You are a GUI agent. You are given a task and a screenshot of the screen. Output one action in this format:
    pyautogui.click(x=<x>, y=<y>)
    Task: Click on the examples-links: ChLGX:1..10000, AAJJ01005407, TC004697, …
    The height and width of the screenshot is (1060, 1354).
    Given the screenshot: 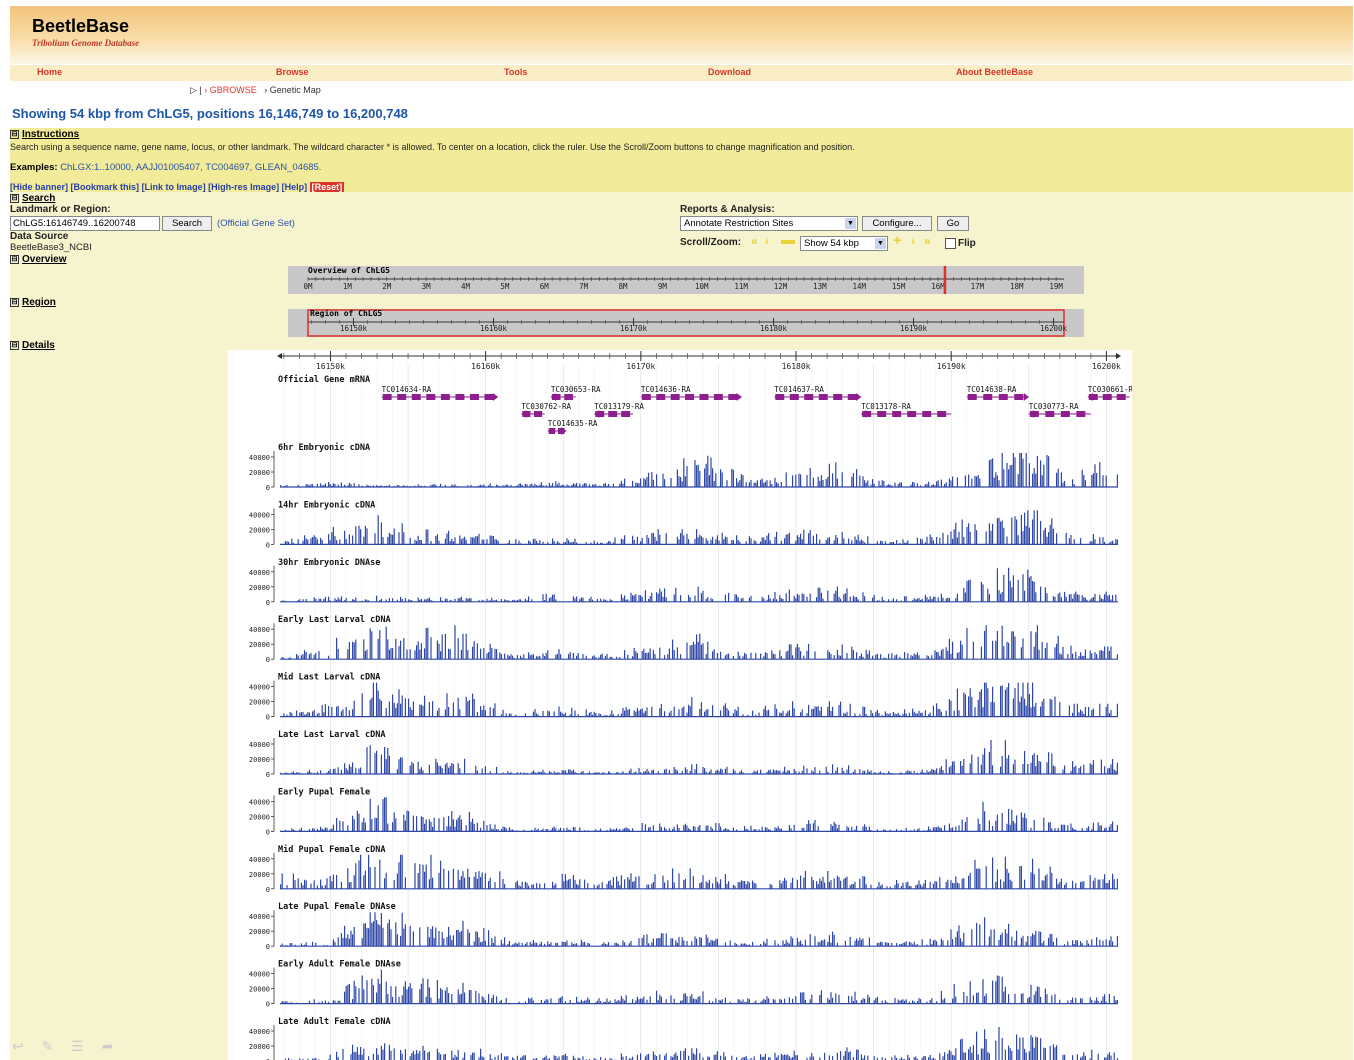 What is the action you would take?
    pyautogui.click(x=190, y=167)
    